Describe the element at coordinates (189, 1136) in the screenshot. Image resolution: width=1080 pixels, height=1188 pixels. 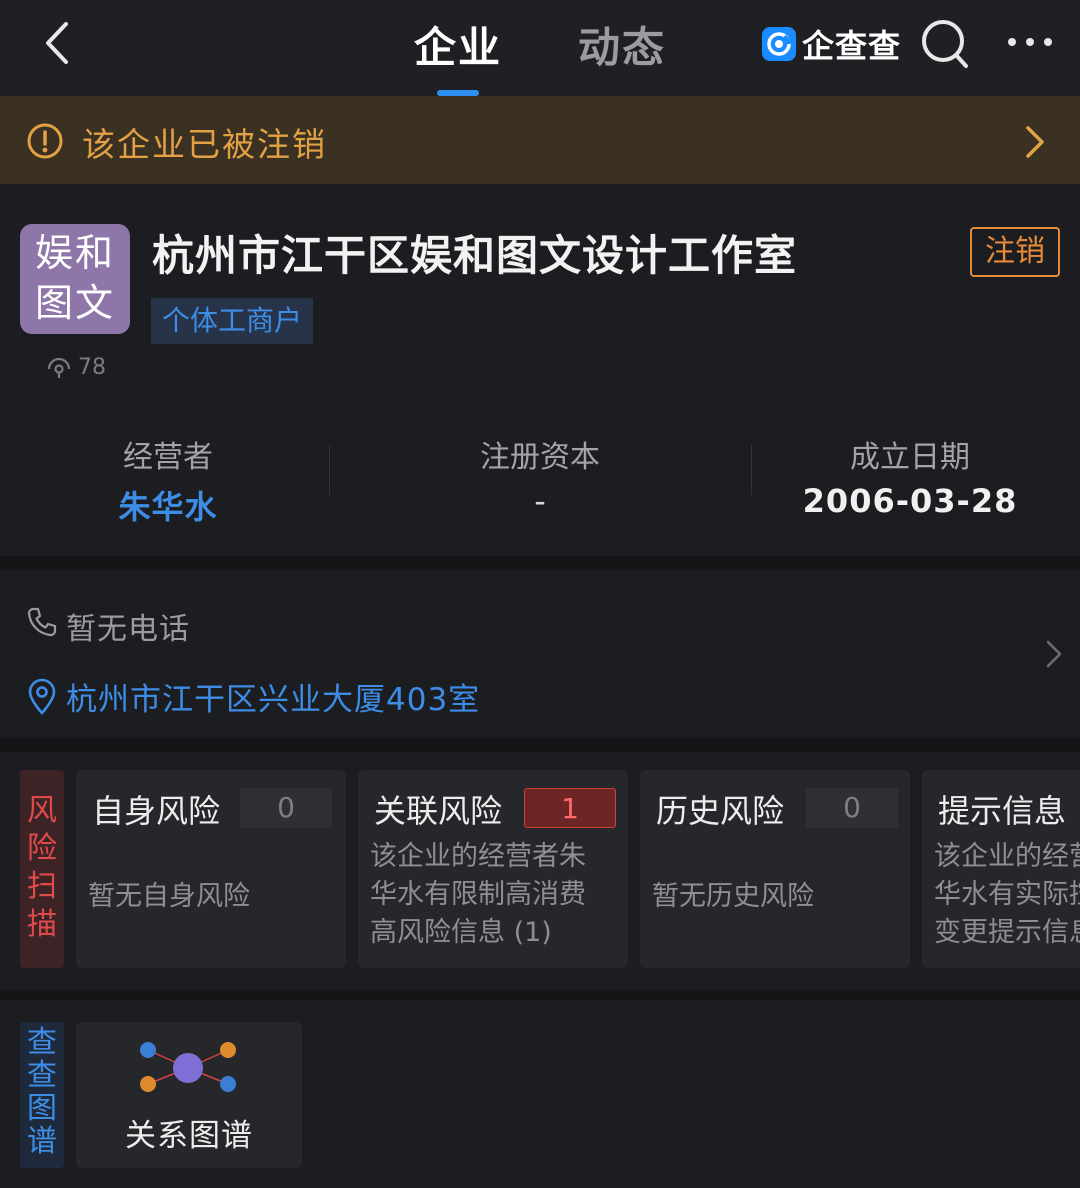
I see `relationship-graph-label: 关系图谱` at that location.